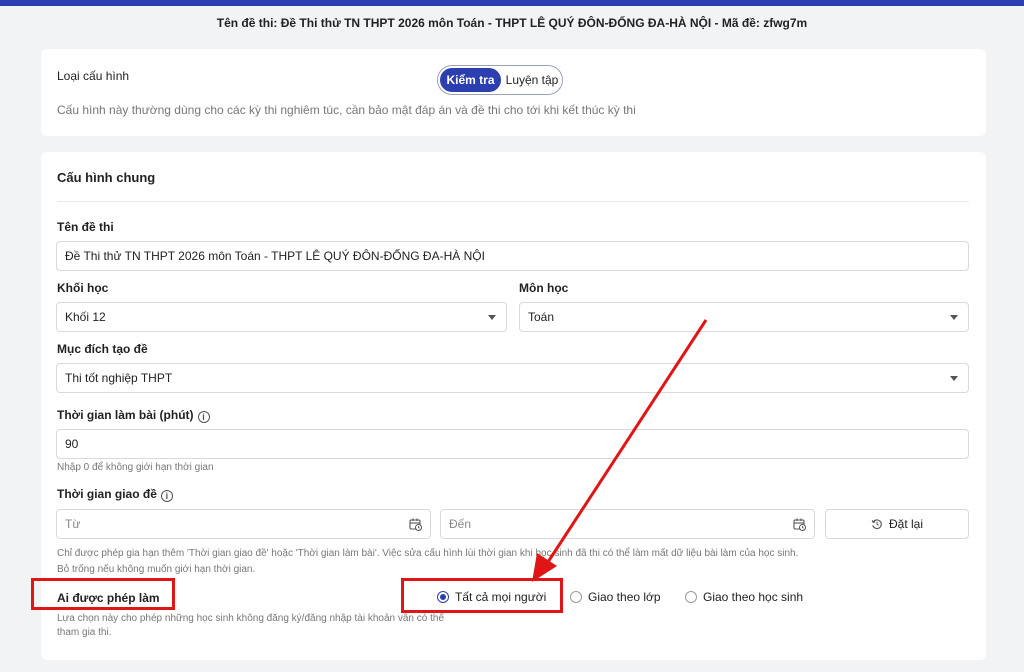  I want to click on radio-by-class: Giao theo lớp, so click(615, 597).